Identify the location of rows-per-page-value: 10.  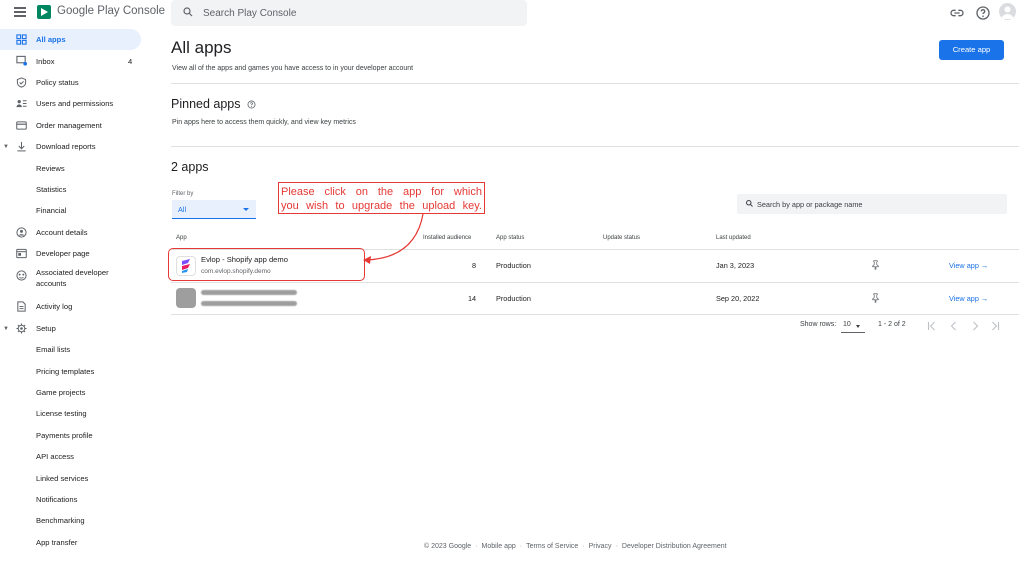
(847, 324).